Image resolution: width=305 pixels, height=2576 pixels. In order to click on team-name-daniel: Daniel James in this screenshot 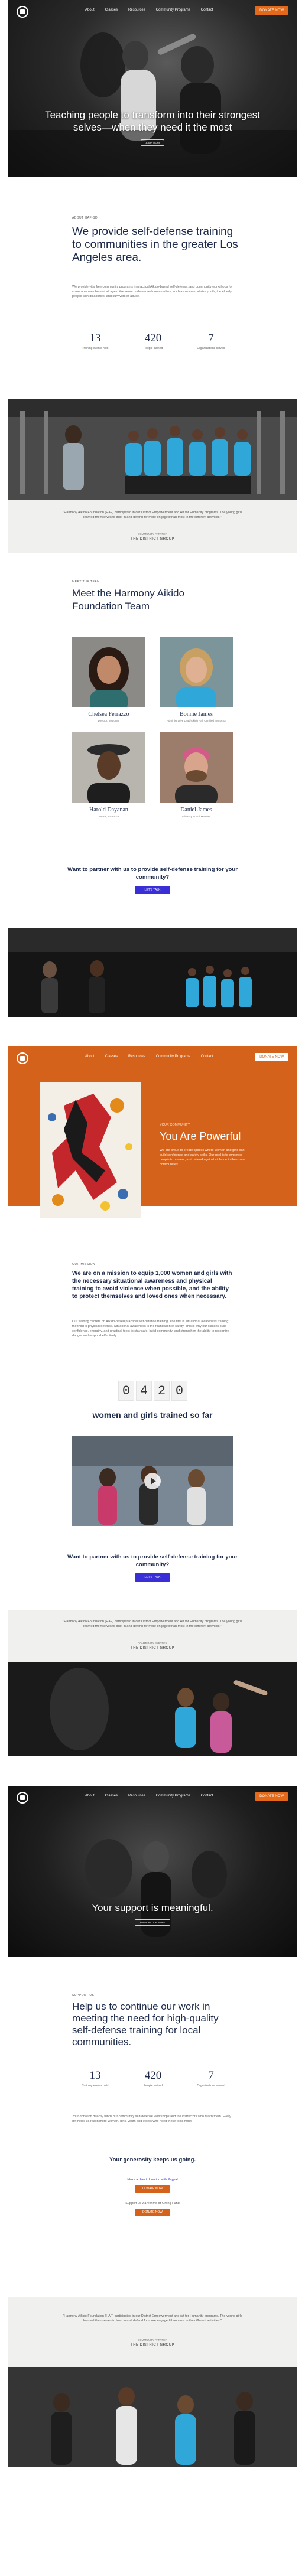, I will do `click(196, 810)`.